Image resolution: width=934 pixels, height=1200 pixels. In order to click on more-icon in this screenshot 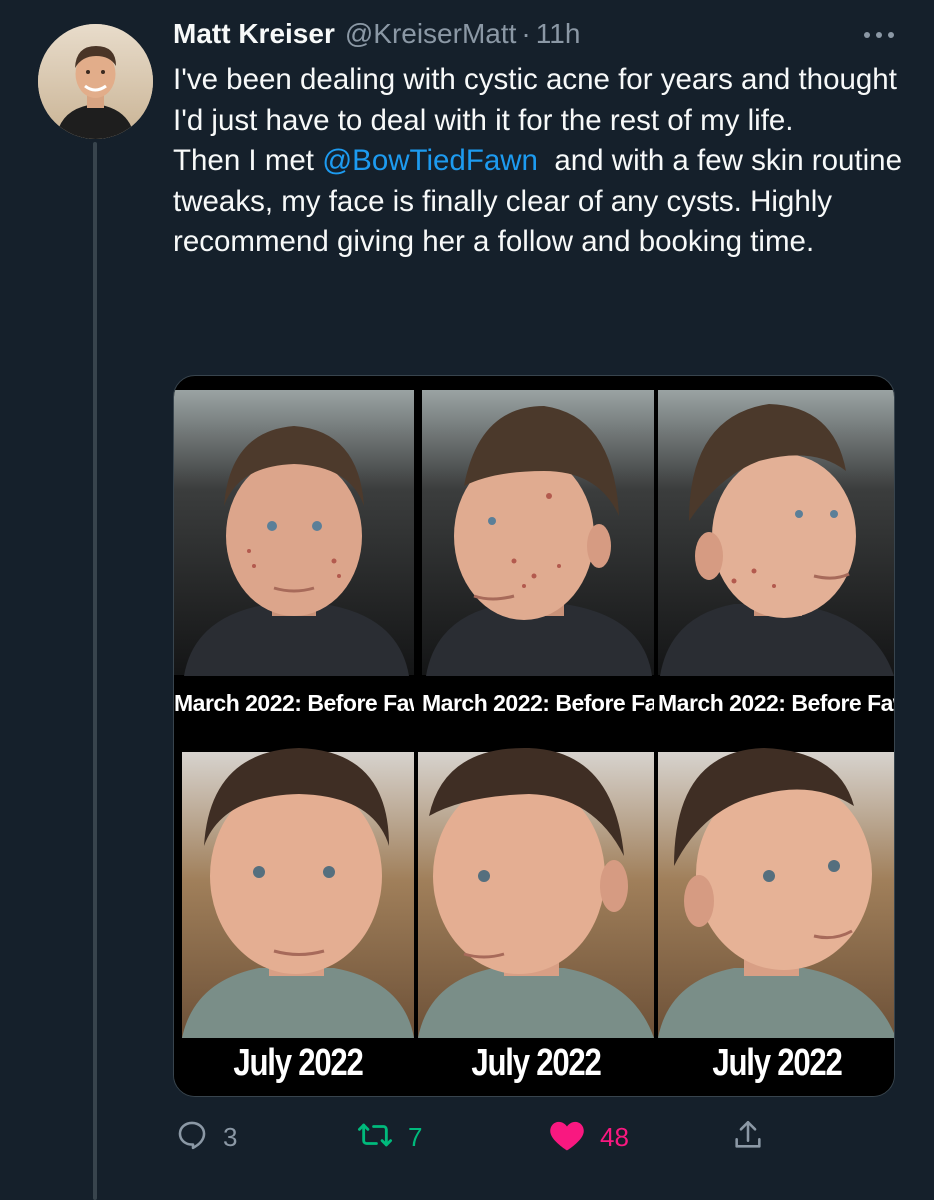, I will do `click(879, 35)`.